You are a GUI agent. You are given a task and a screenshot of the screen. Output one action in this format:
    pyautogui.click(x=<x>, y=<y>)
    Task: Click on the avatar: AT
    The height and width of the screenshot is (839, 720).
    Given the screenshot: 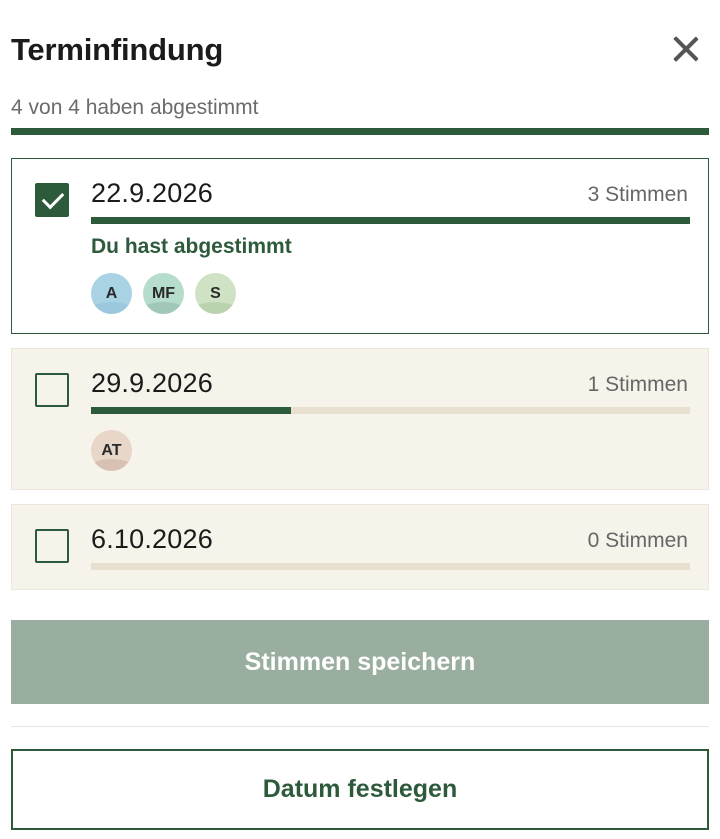 What is the action you would take?
    pyautogui.click(x=111, y=450)
    